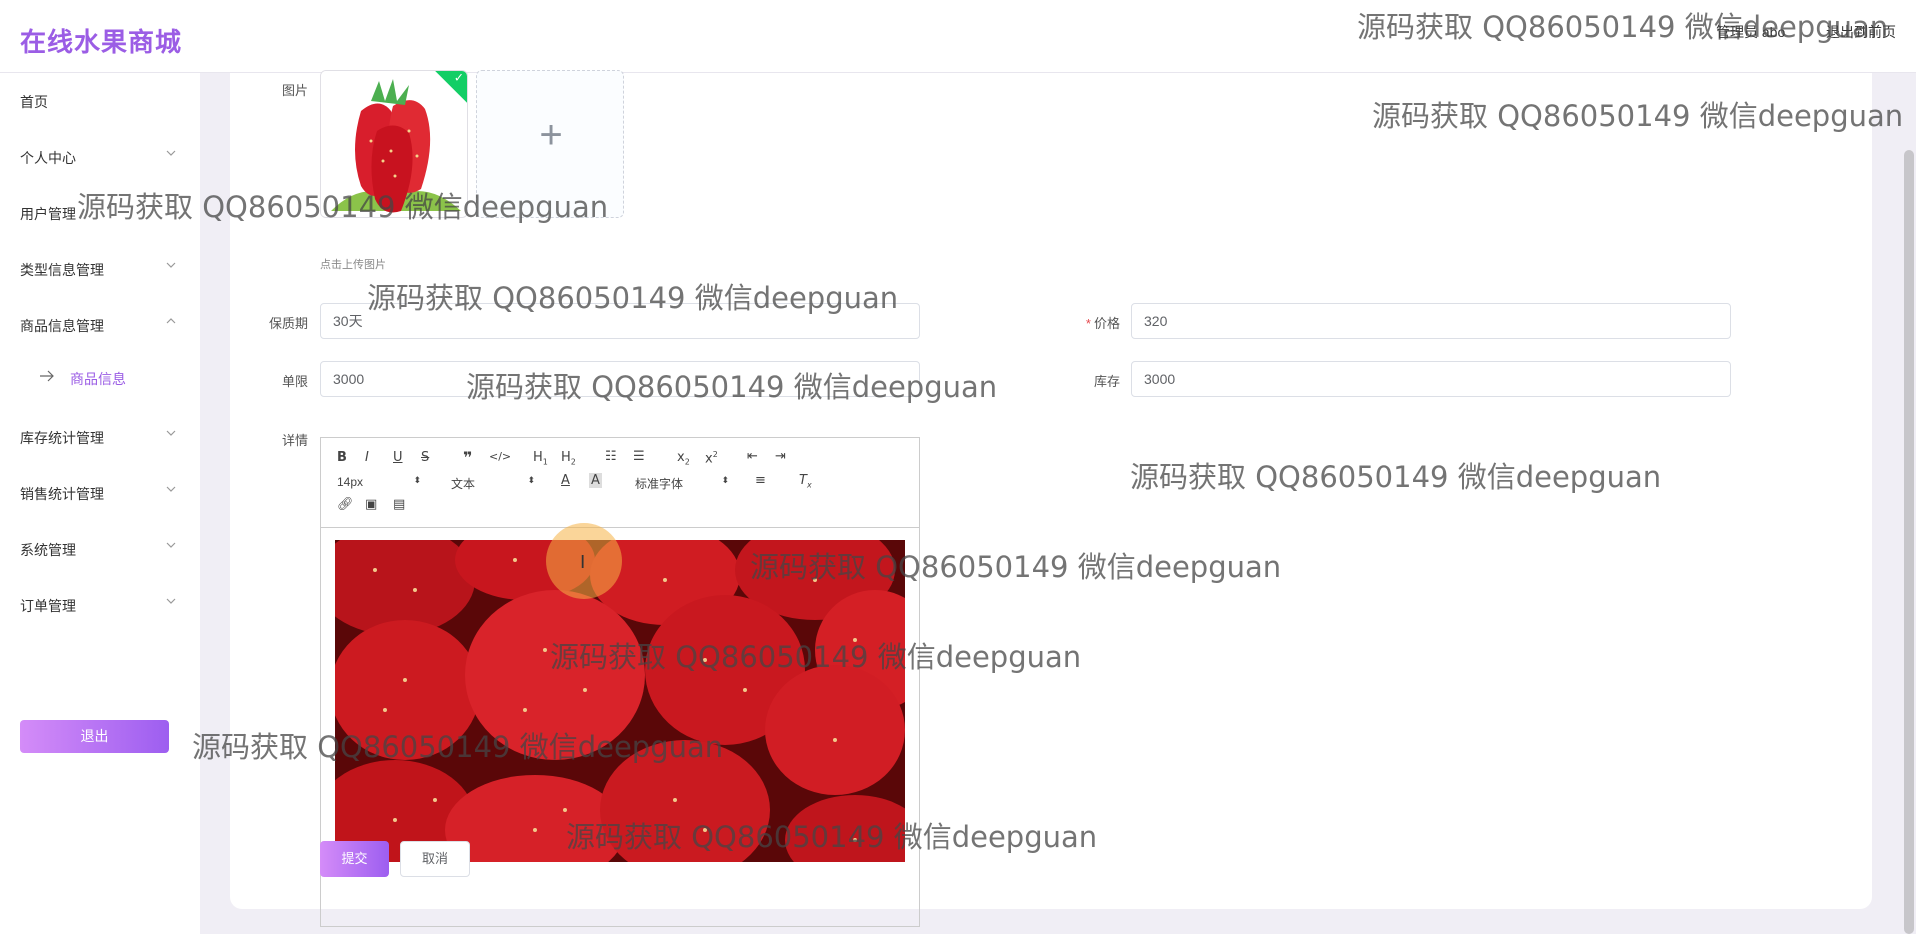 Image resolution: width=1916 pixels, height=934 pixels. What do you see at coordinates (48, 214) in the screenshot?
I see `sidebar-item-label: 用户管理` at bounding box center [48, 214].